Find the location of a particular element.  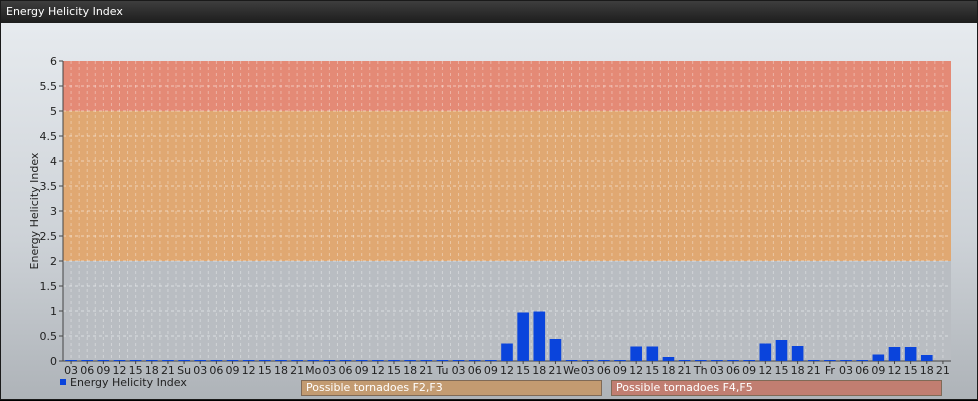

y-tick-label: 1.5 is located at coordinates (49, 286).